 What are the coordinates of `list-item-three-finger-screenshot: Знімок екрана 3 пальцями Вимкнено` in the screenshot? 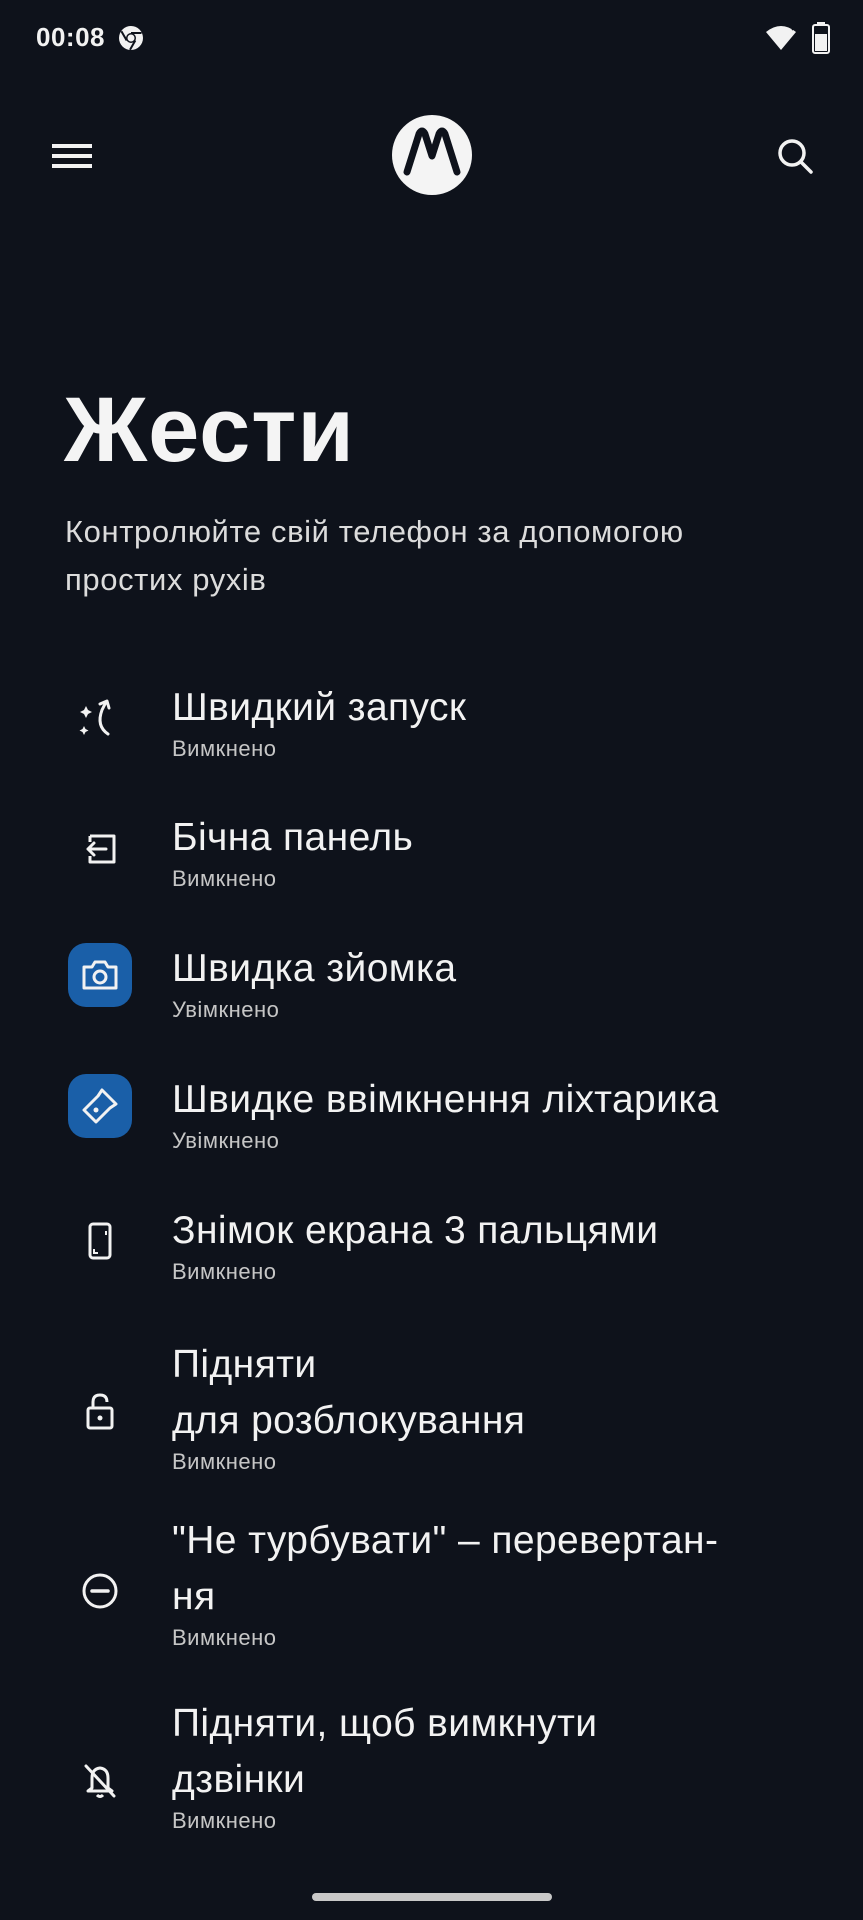 It's located at (431, 1253).